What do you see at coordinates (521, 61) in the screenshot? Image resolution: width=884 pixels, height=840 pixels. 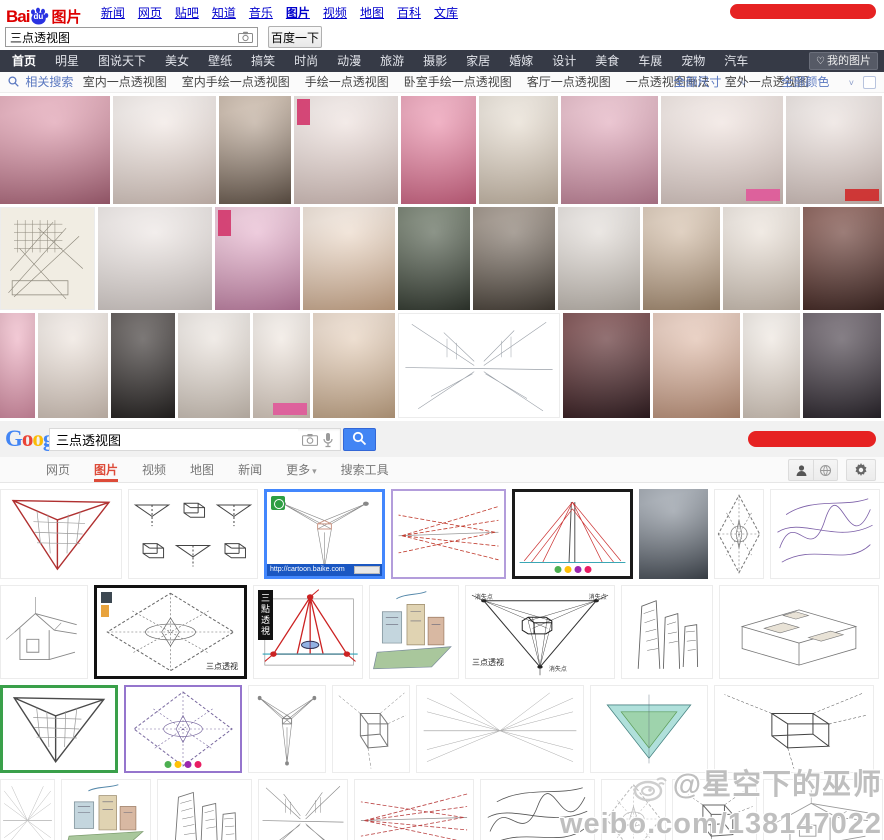 I see `category-婚嫁: 婚嫁` at bounding box center [521, 61].